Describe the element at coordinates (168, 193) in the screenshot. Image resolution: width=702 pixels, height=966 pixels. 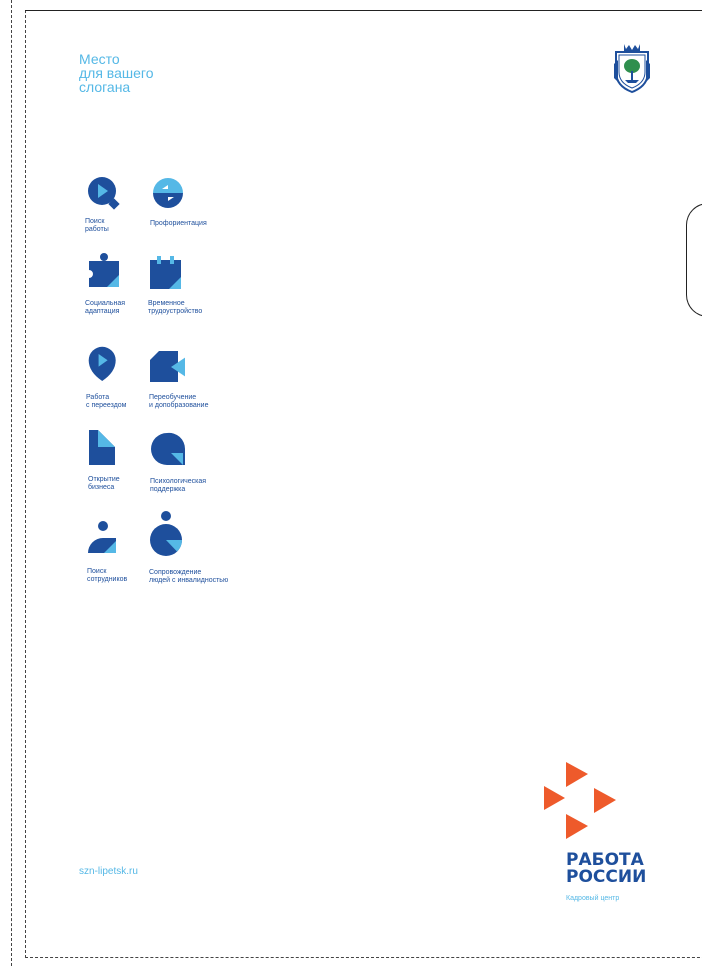
I see `cycle-arrows-icon` at that location.